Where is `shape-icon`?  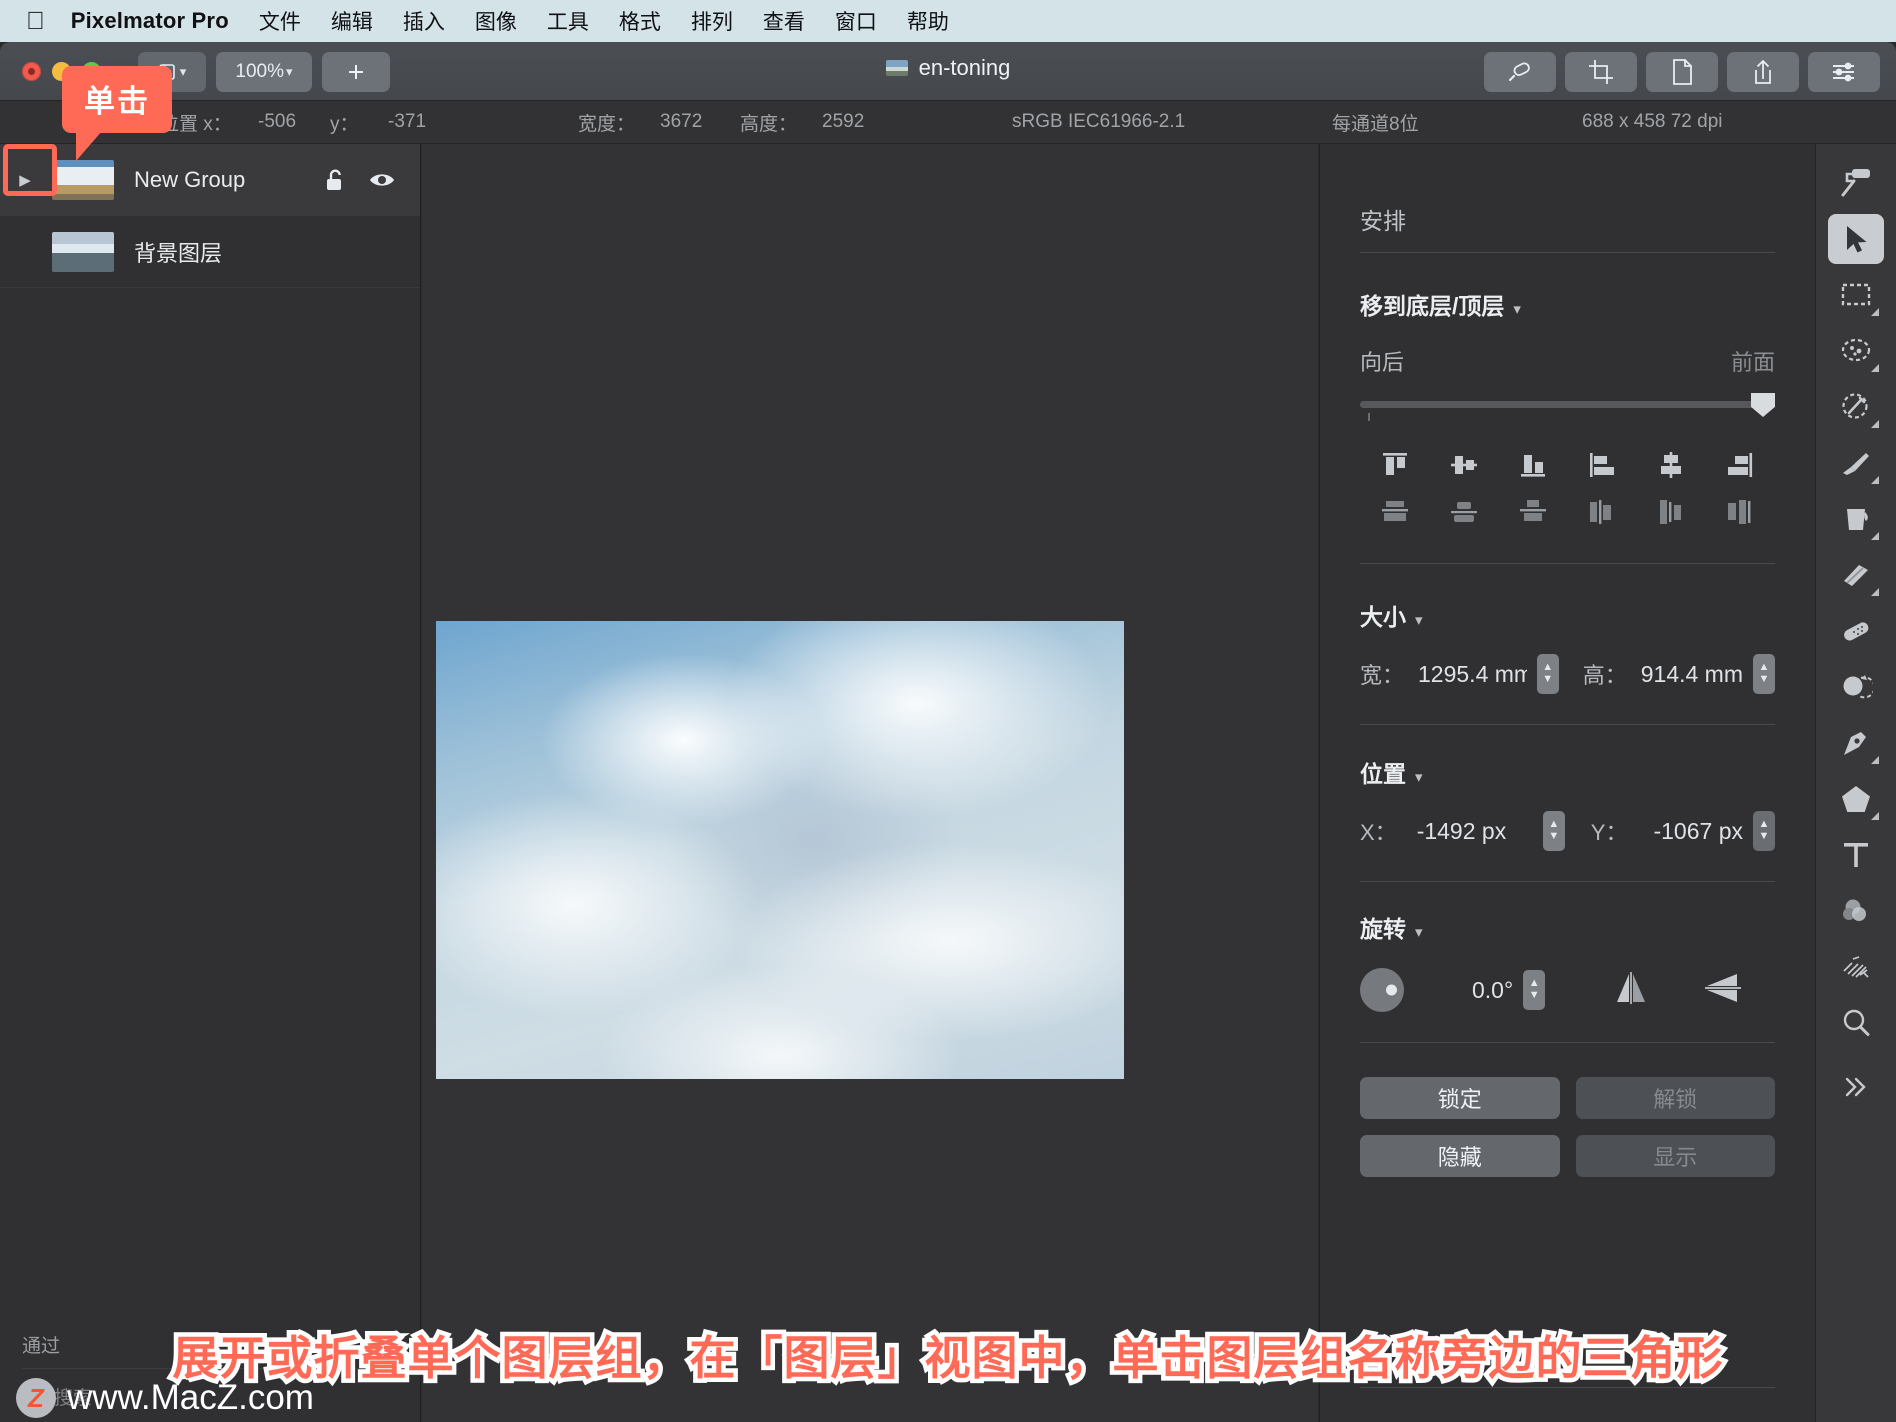 shape-icon is located at coordinates (1856, 799).